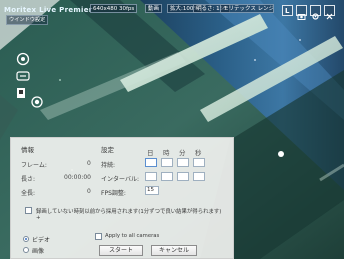 The image size is (344, 259). Describe the element at coordinates (151, 162) in the screenshot. I see `duration-day-field` at that location.